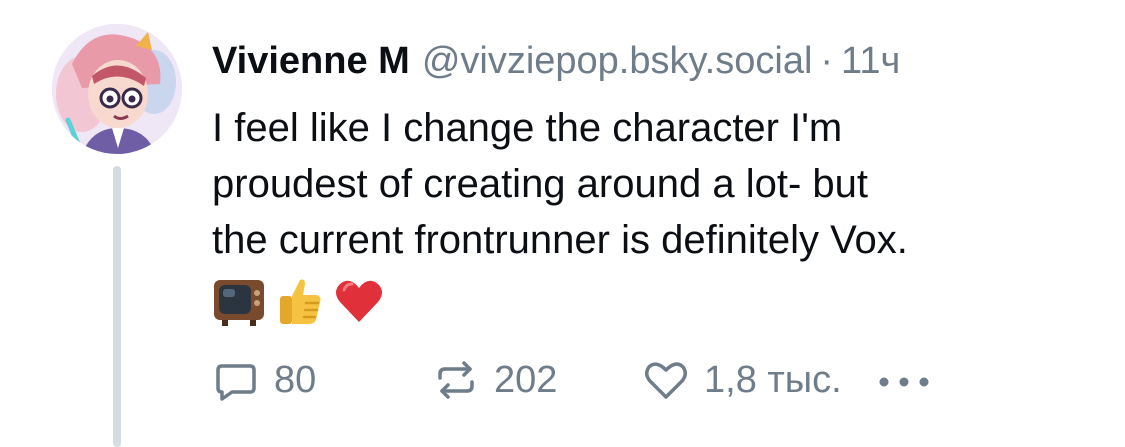  I want to click on reply-button: 80, so click(264, 380).